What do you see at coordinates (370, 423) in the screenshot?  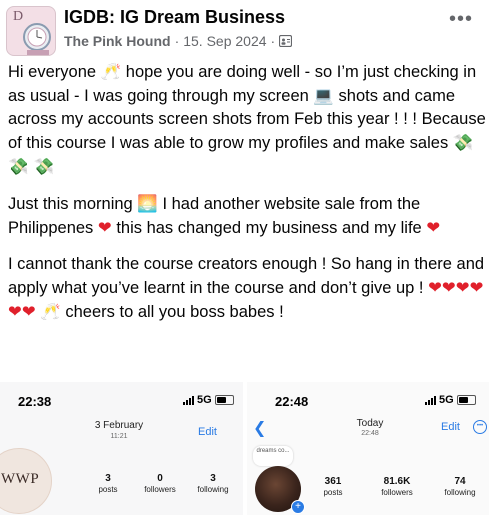 I see `date-title: Today` at bounding box center [370, 423].